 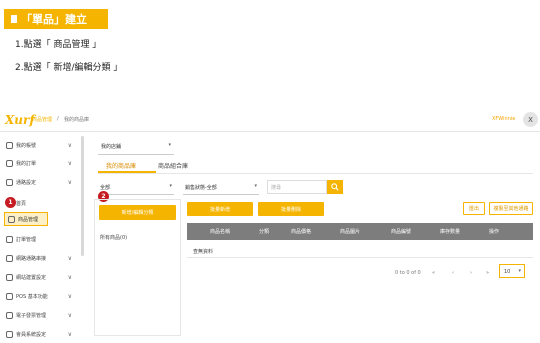 I want to click on tab-product-bundles: 商品組合庫, so click(x=173, y=165).